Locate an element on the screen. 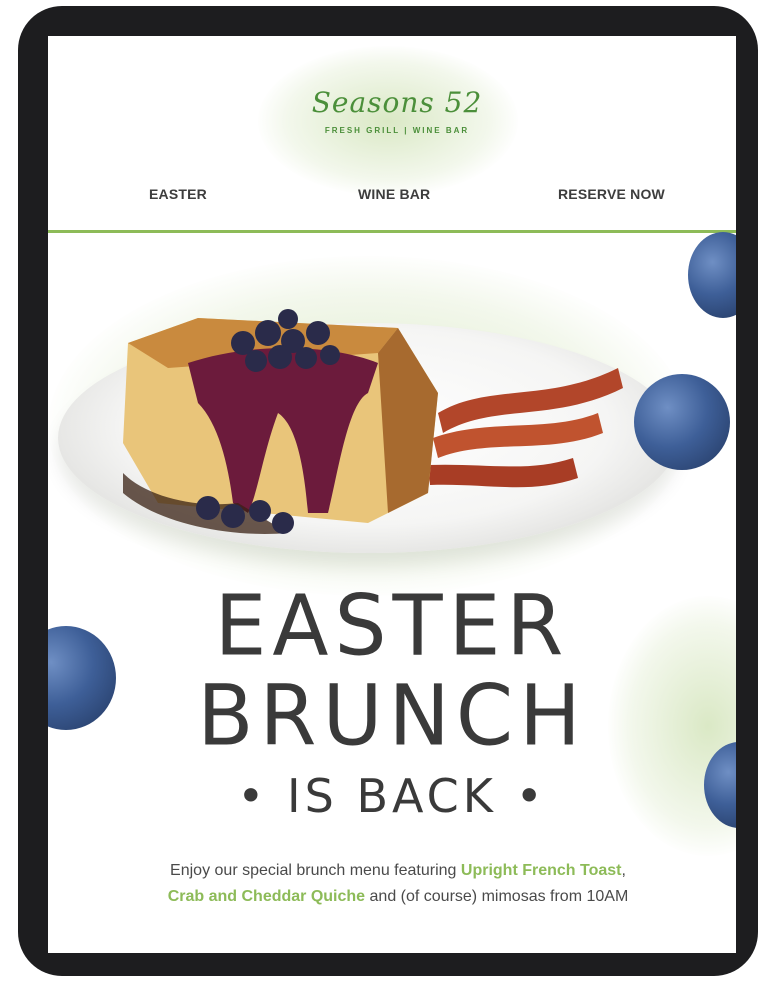 The width and height of the screenshot is (761, 981). intro-text-suffix: and (of course) mimosas from 10AM is located at coordinates (497, 896).